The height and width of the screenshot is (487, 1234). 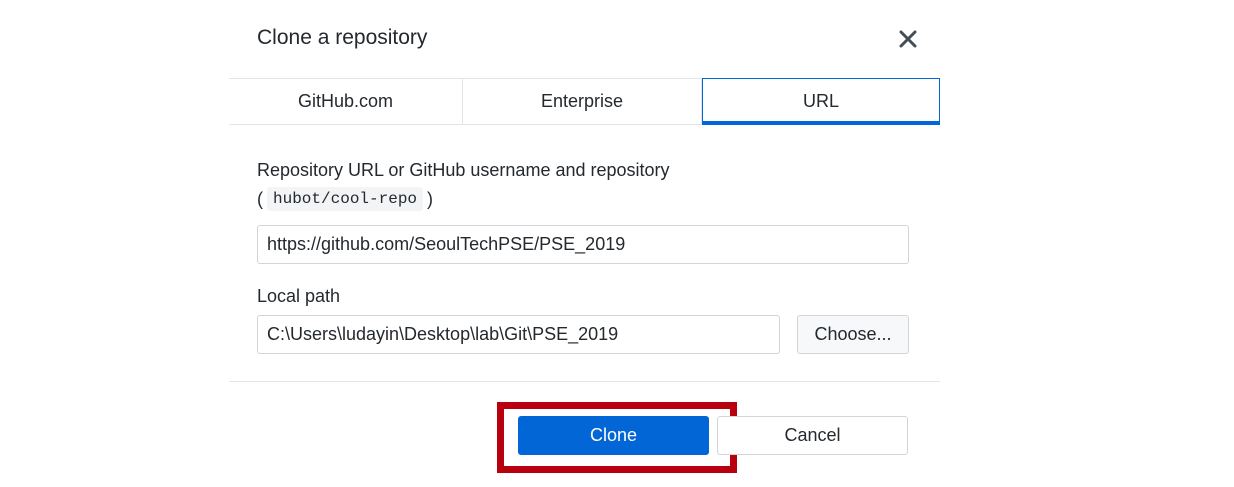 I want to click on close-icon, so click(x=908, y=39).